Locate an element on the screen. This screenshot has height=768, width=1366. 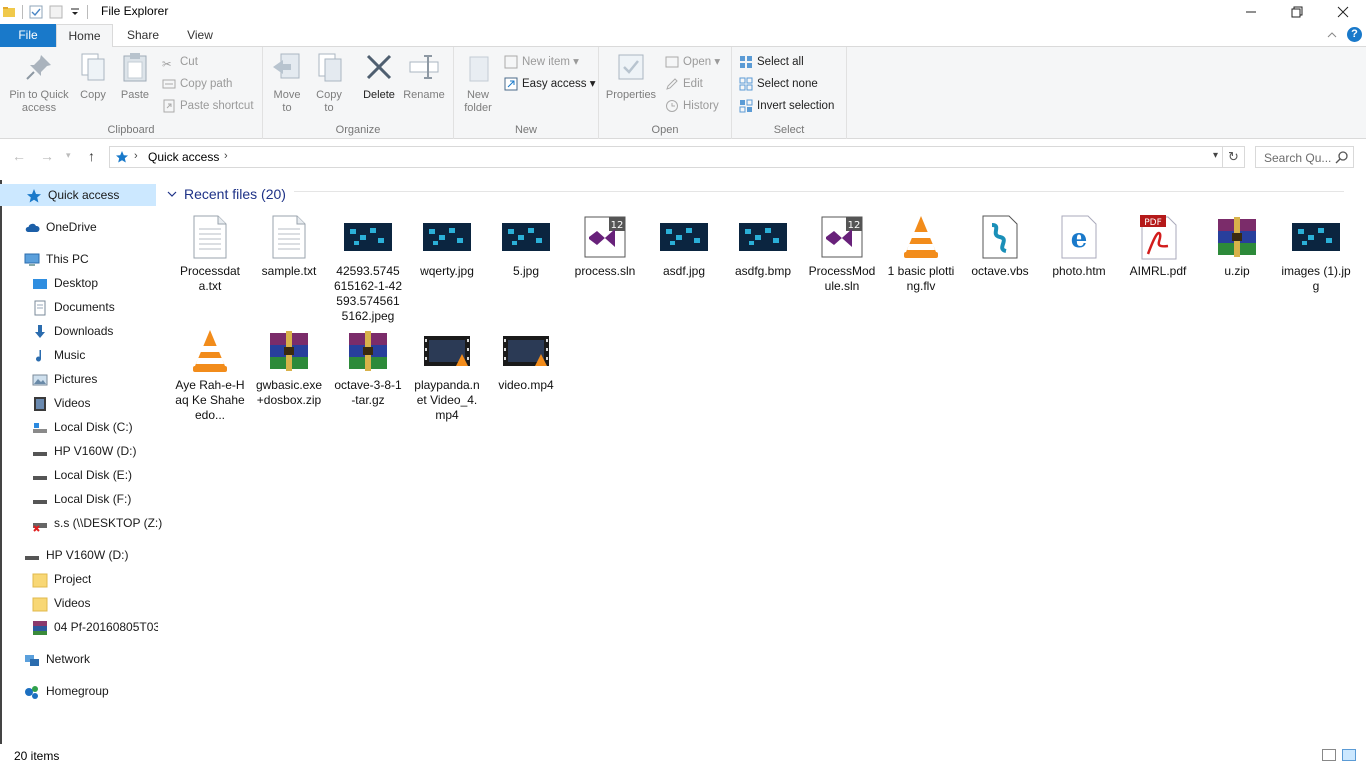
sidebar-item-videos: Videos is located at coordinates (61, 403).